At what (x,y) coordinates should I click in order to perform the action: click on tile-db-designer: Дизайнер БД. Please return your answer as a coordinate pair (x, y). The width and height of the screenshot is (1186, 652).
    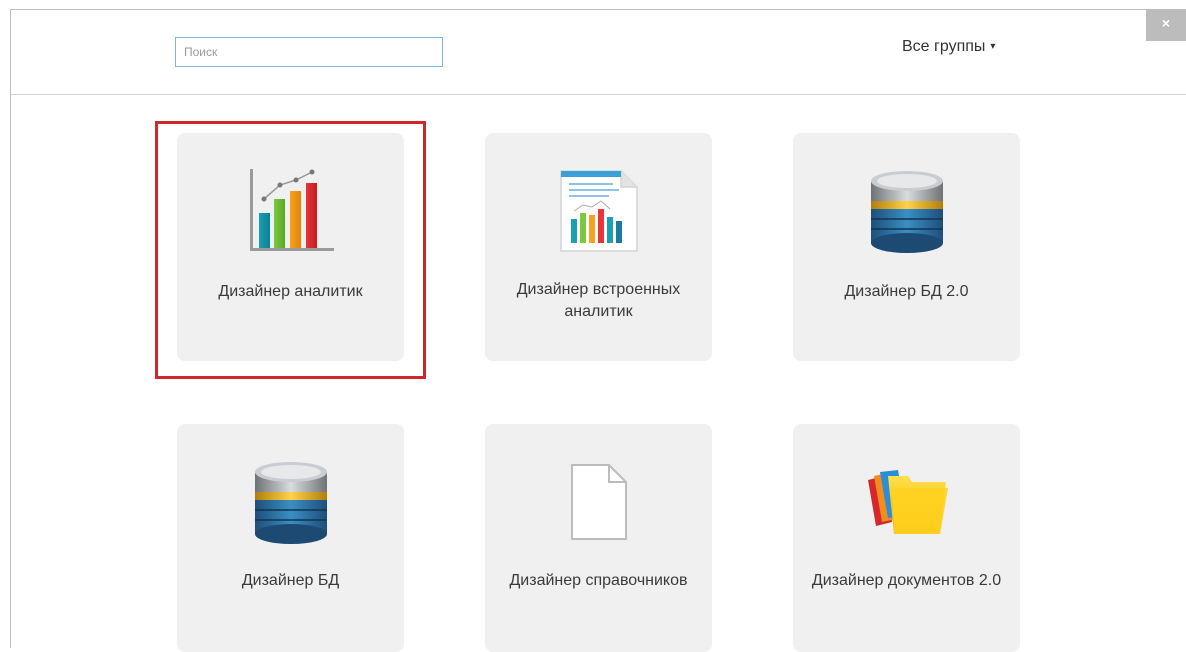
    Looking at the image, I should click on (290, 538).